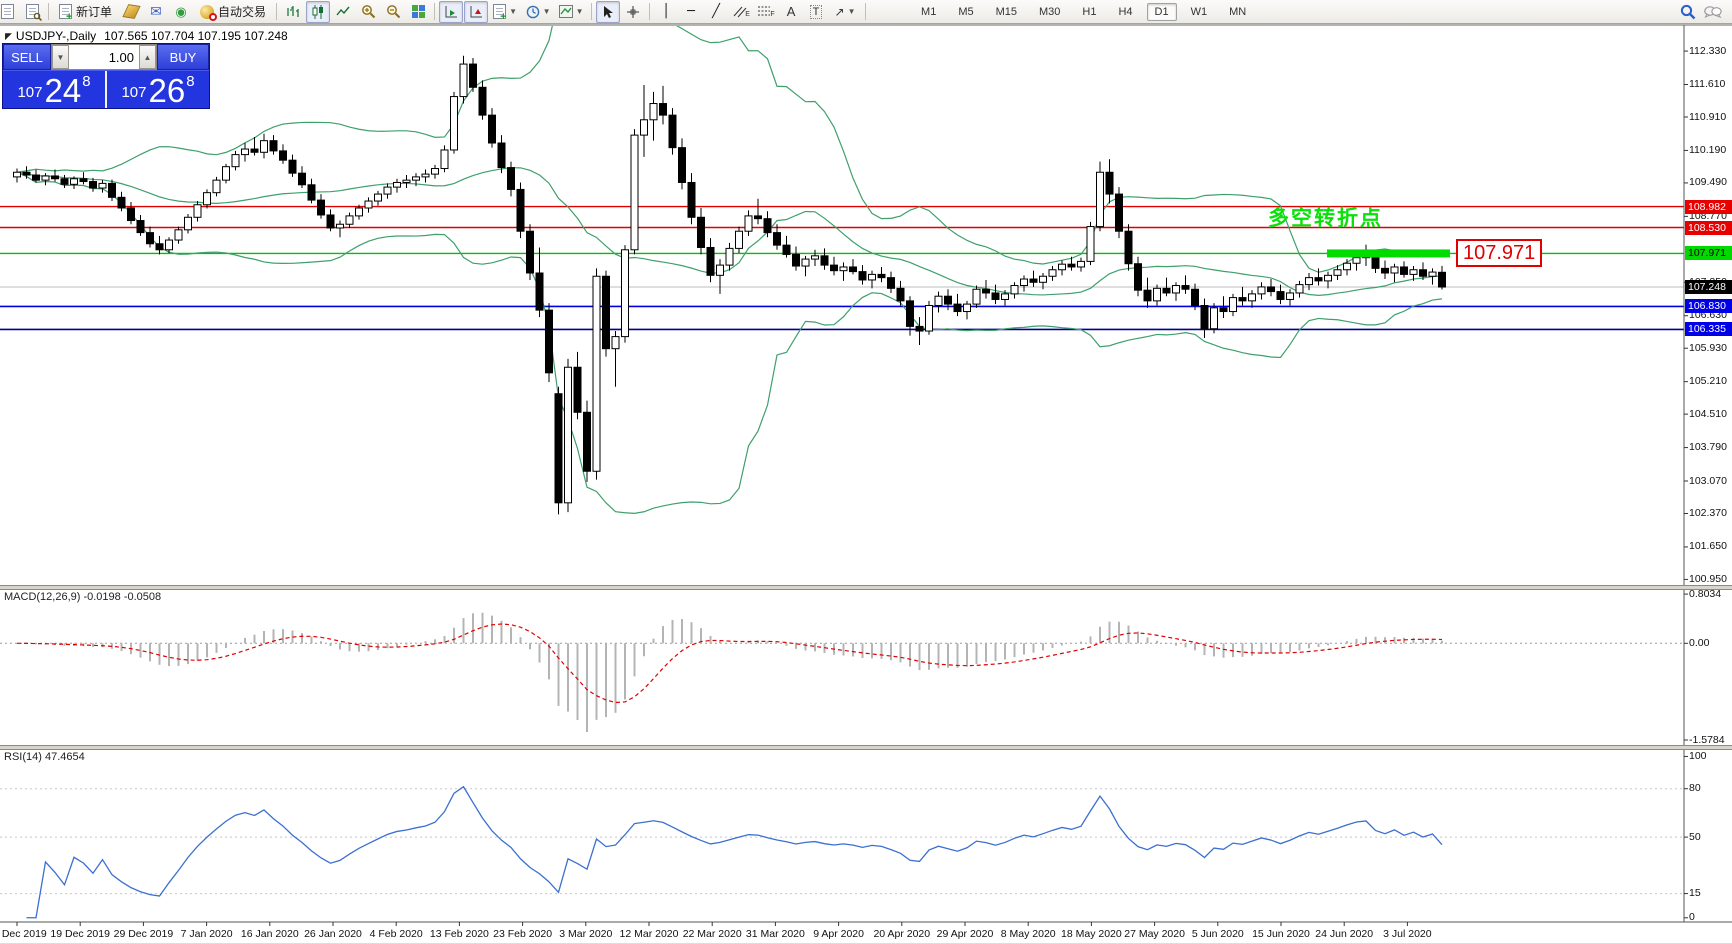  I want to click on price-tick-label: 102.370, so click(1708, 513).